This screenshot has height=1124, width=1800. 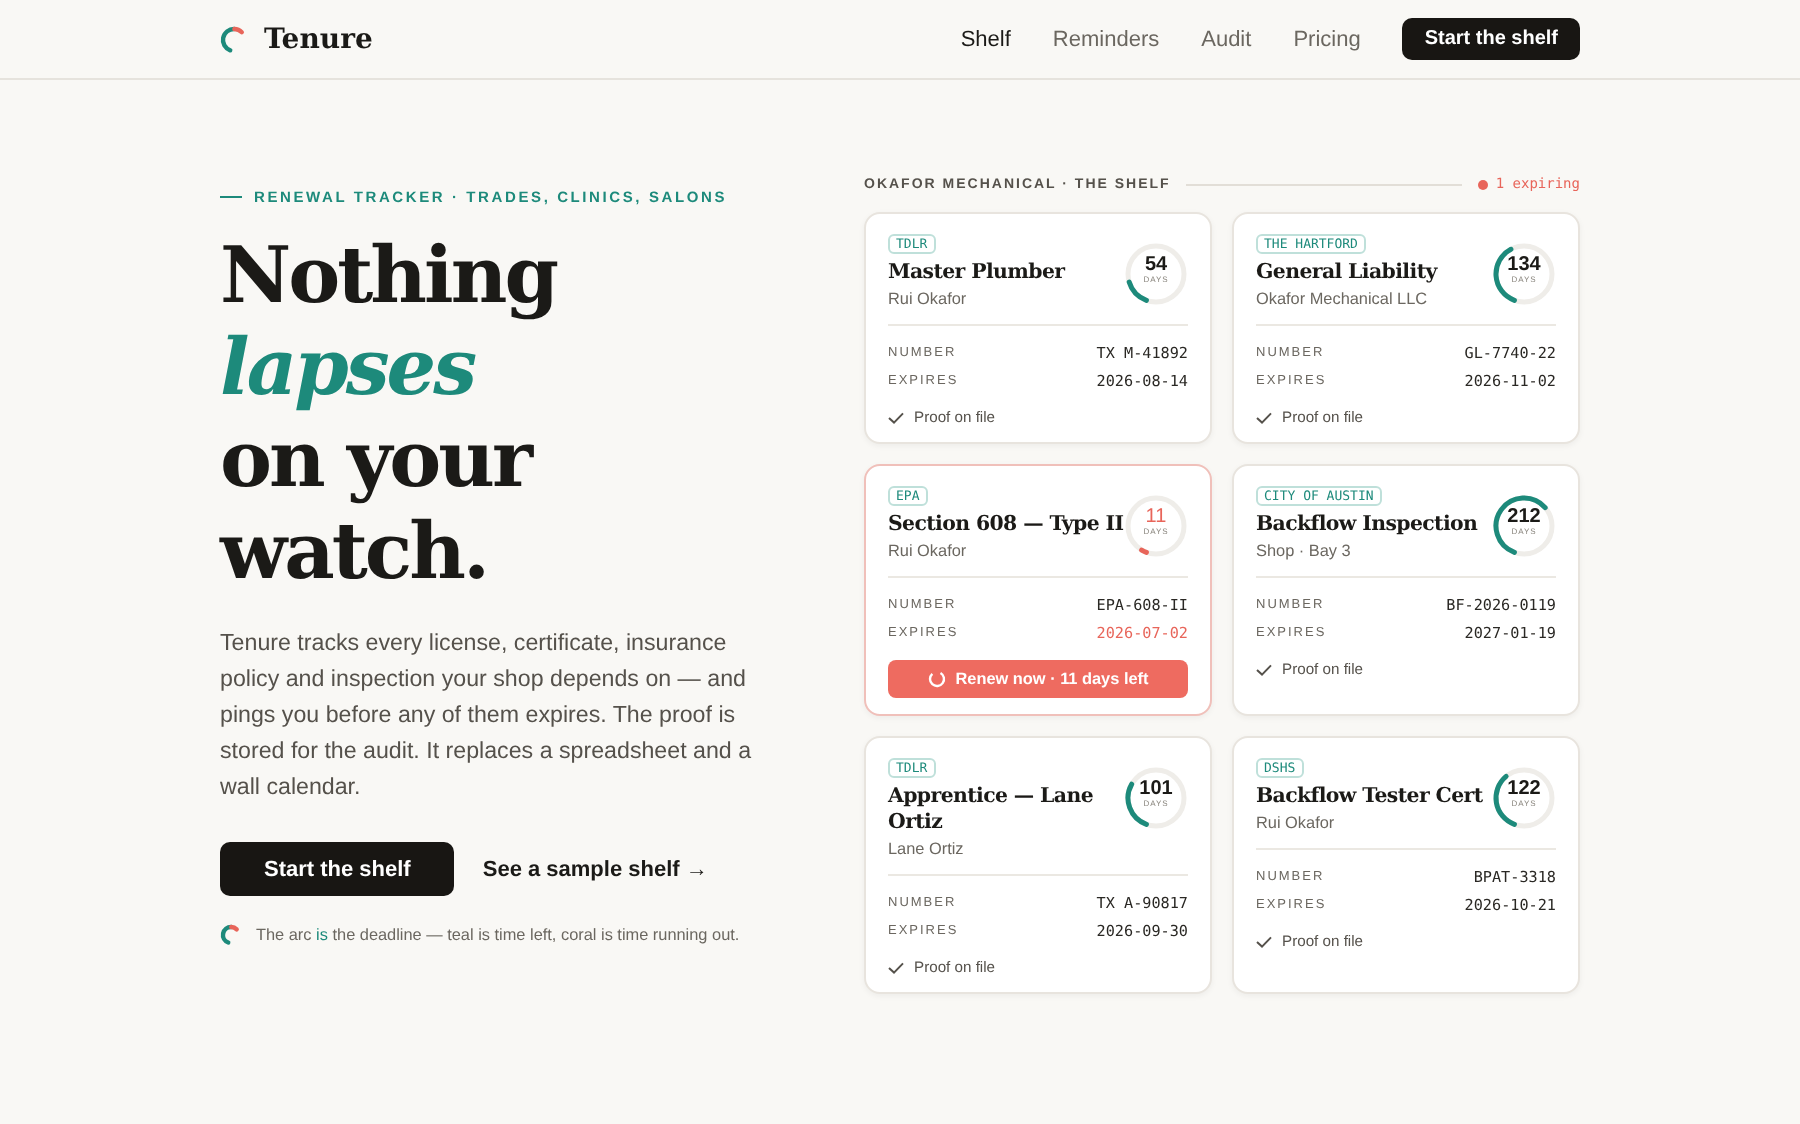 I want to click on nav-link: Shelf, so click(x=985, y=39).